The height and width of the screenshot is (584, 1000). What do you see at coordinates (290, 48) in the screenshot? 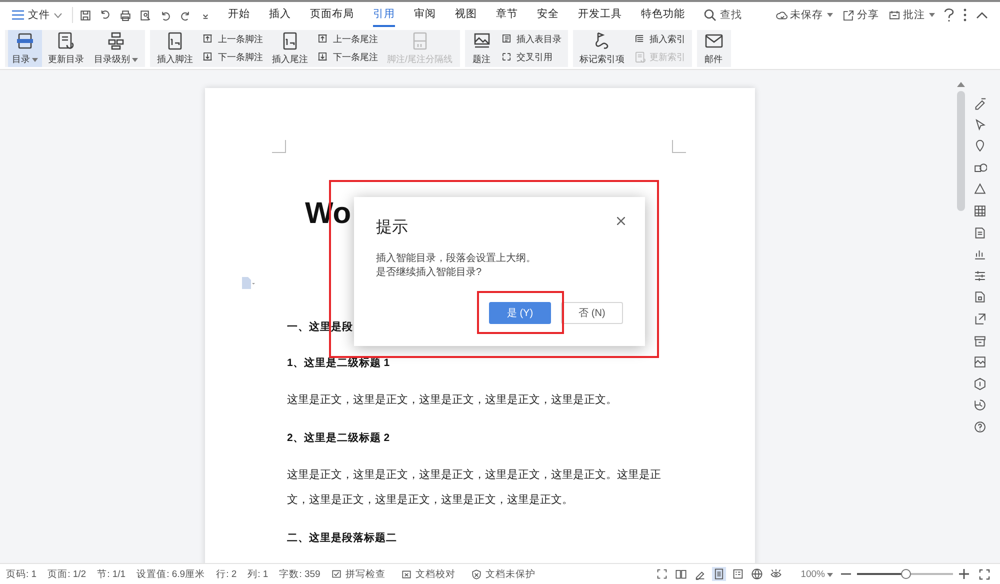
I see `ribbon-button: 插入尾注` at bounding box center [290, 48].